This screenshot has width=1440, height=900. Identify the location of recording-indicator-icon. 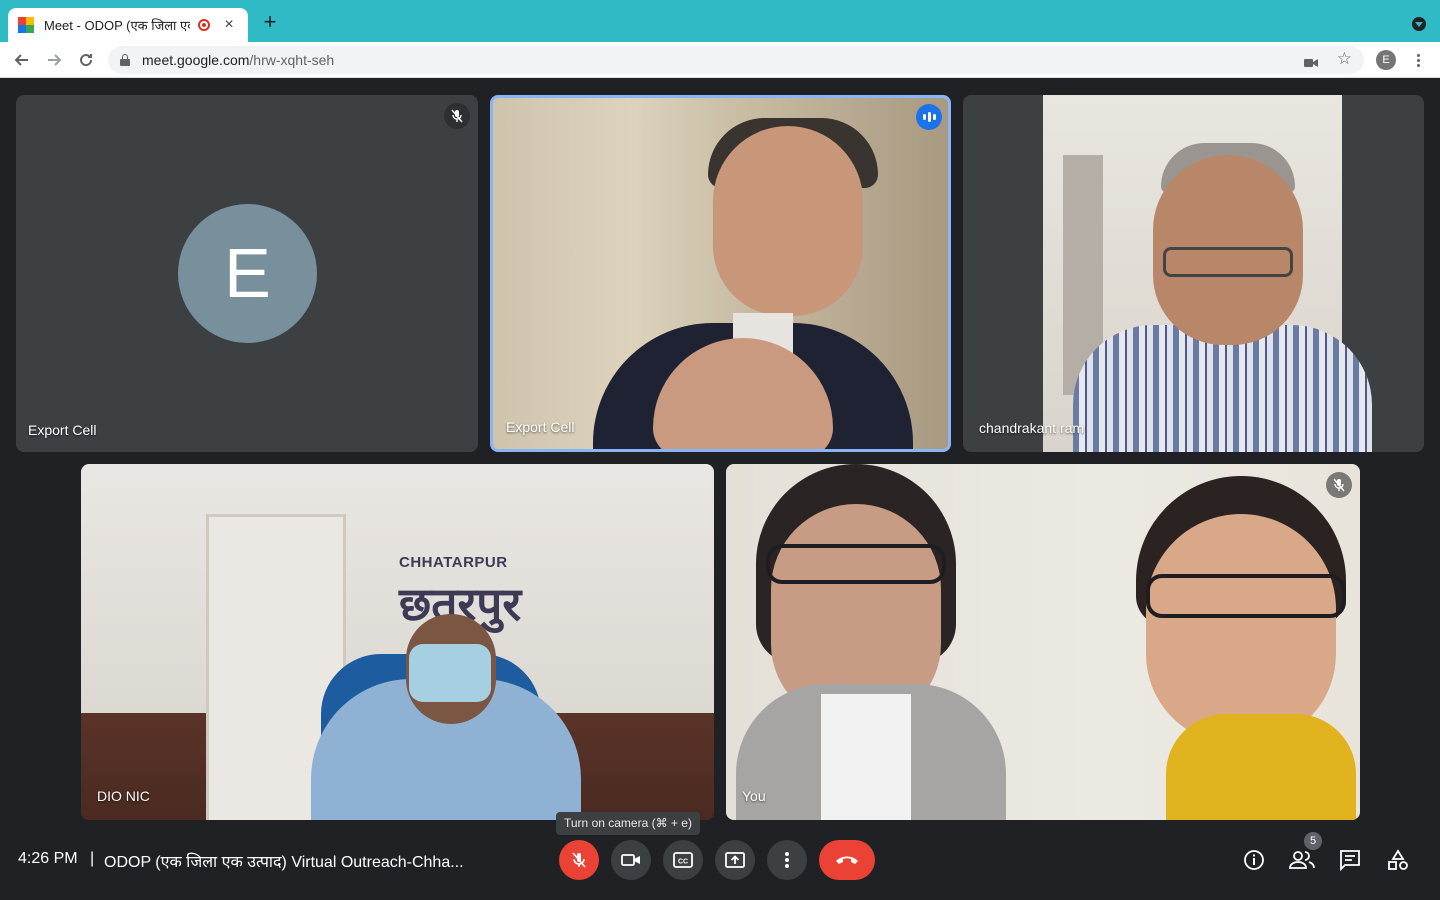
(204, 25).